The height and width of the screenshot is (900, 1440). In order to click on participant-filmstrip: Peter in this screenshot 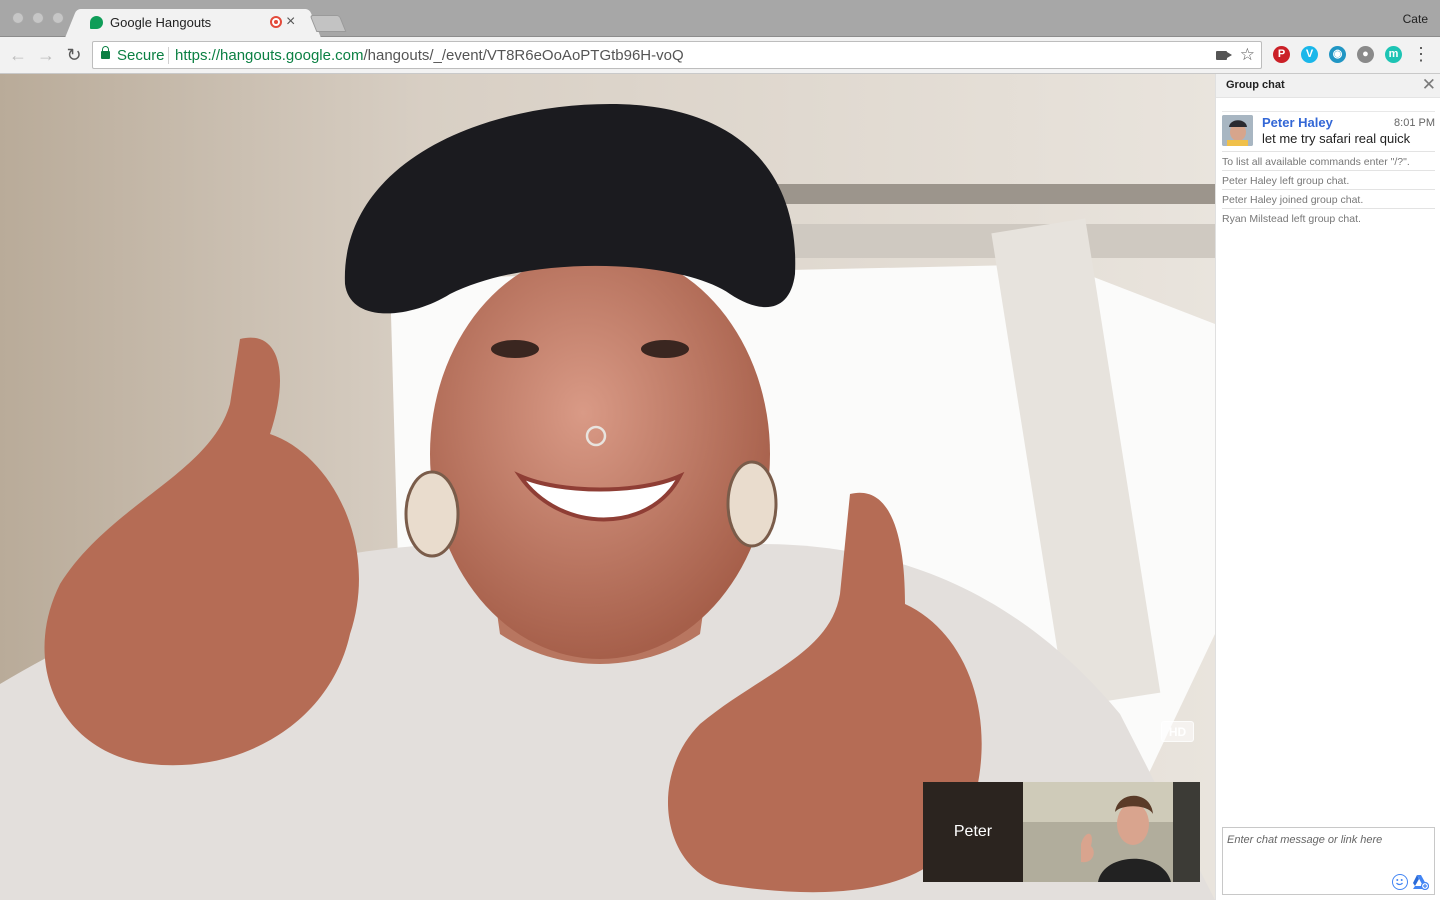, I will do `click(1061, 832)`.